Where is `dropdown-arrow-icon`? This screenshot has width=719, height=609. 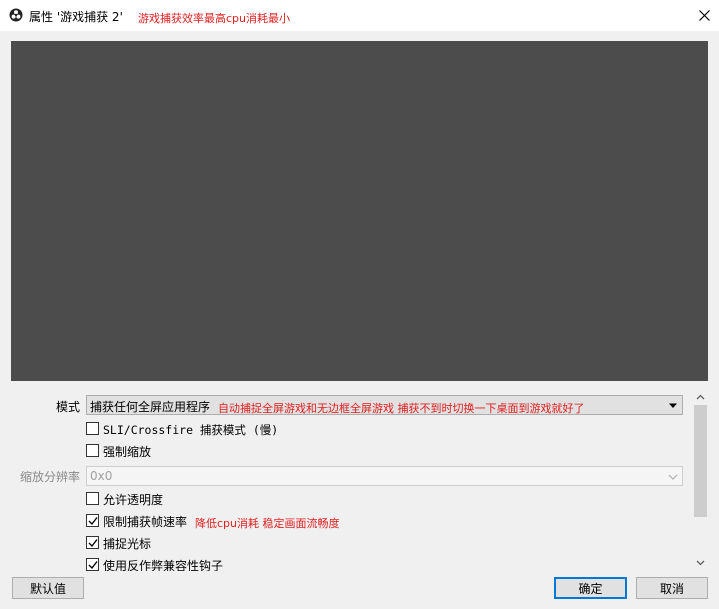
dropdown-arrow-icon is located at coordinates (673, 405).